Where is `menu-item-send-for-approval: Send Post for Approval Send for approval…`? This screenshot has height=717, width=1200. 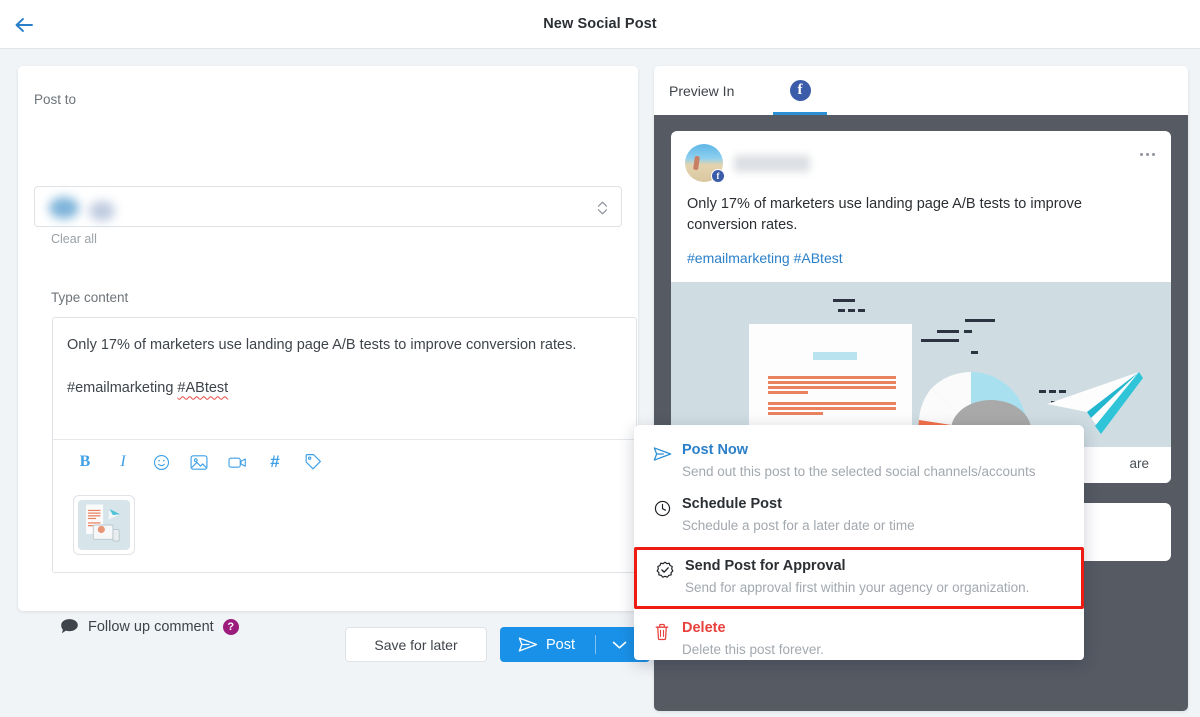
menu-item-send-for-approval: Send Post for Approval Send for approval… is located at coordinates (859, 578).